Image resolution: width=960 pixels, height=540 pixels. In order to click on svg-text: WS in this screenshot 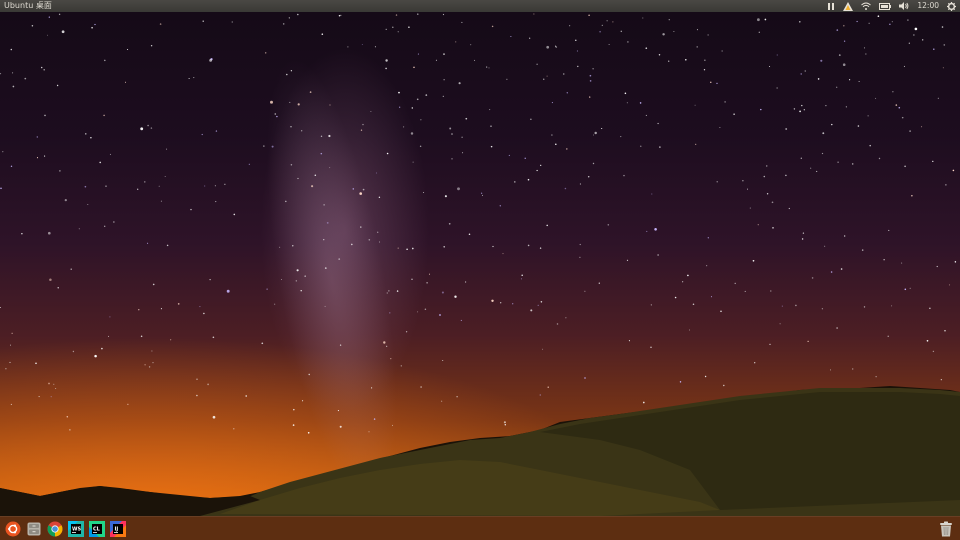, I will do `click(77, 529)`.